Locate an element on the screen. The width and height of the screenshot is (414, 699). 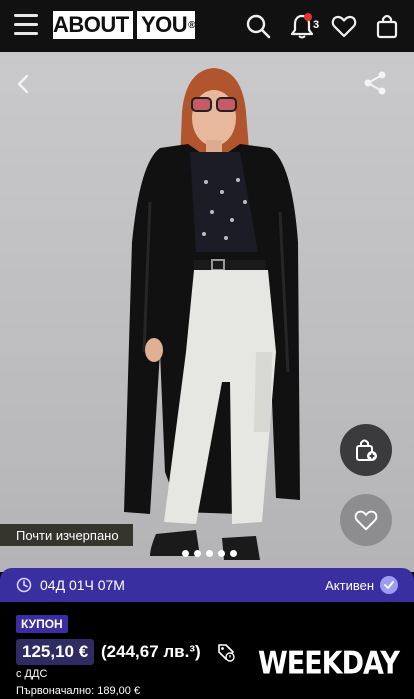
logo-text-left: ABOUT is located at coordinates (91, 24).